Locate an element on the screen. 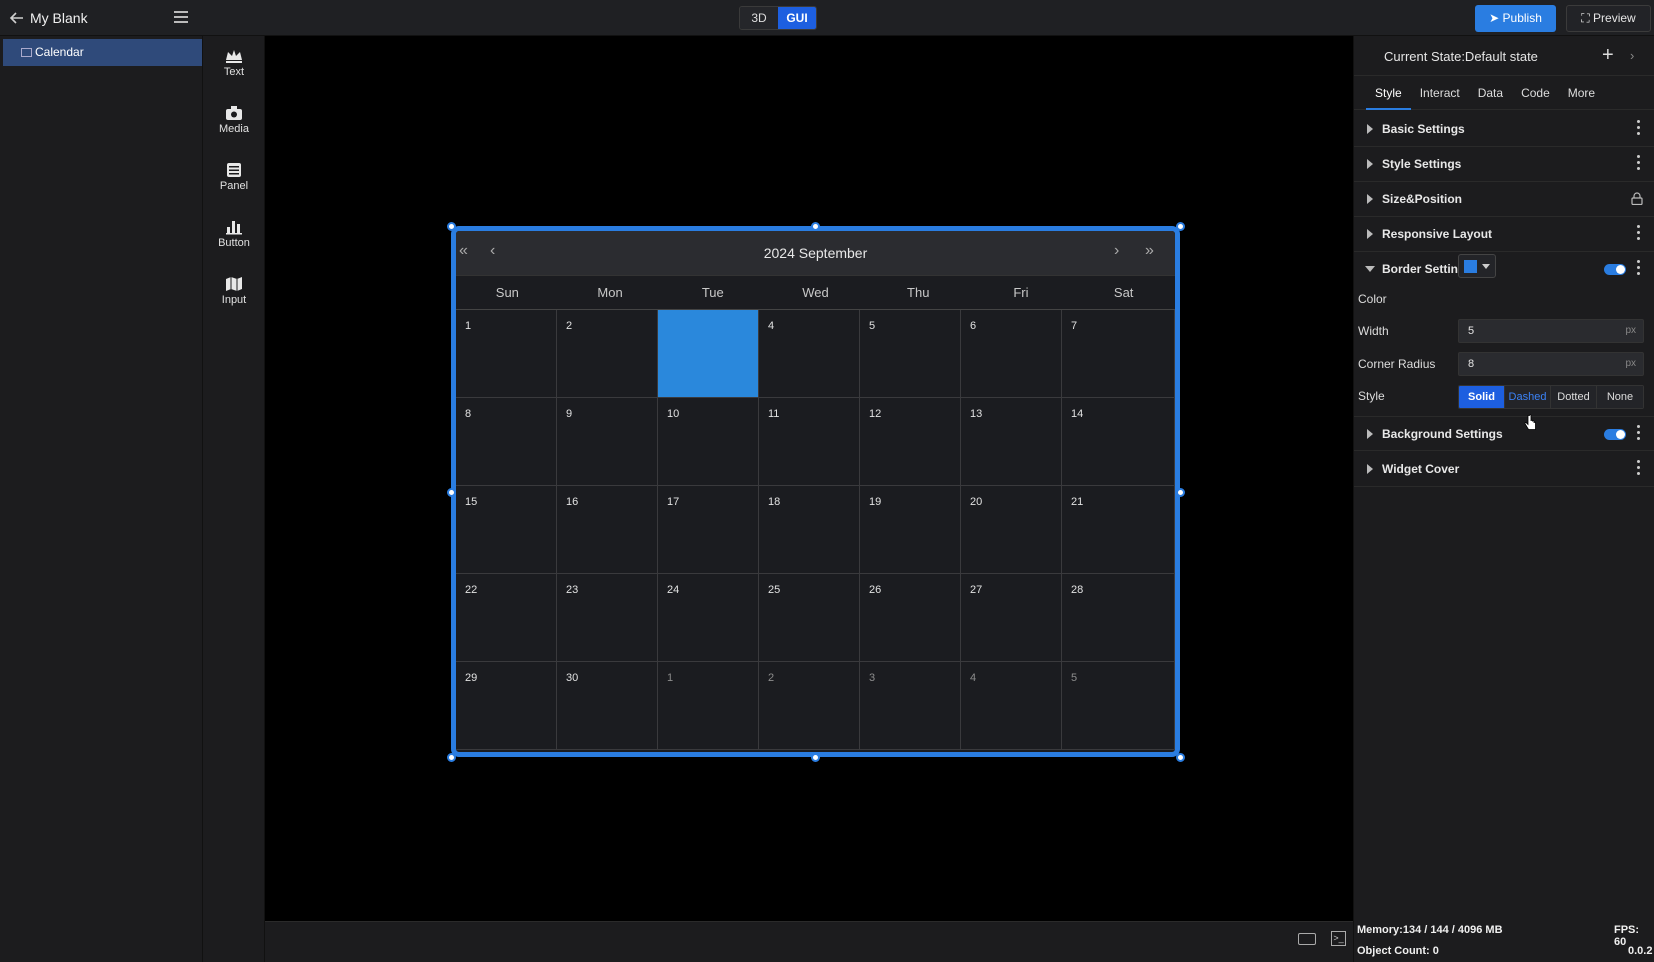 The width and height of the screenshot is (1654, 962). background-toggle is located at coordinates (1615, 434).